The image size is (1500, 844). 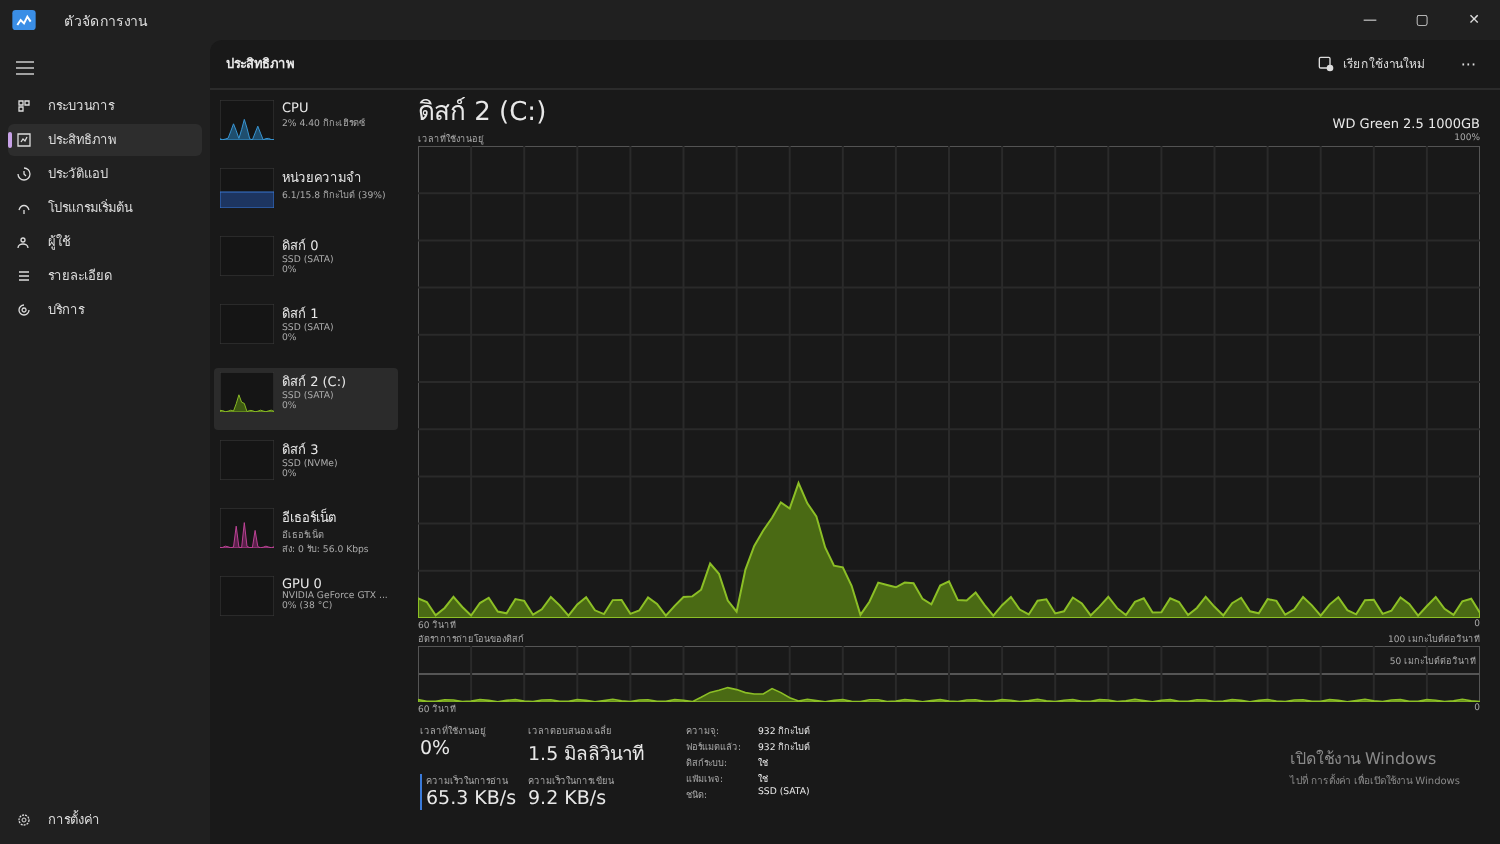 What do you see at coordinates (568, 799) in the screenshot?
I see `stat-value: 9.2 KB/s` at bounding box center [568, 799].